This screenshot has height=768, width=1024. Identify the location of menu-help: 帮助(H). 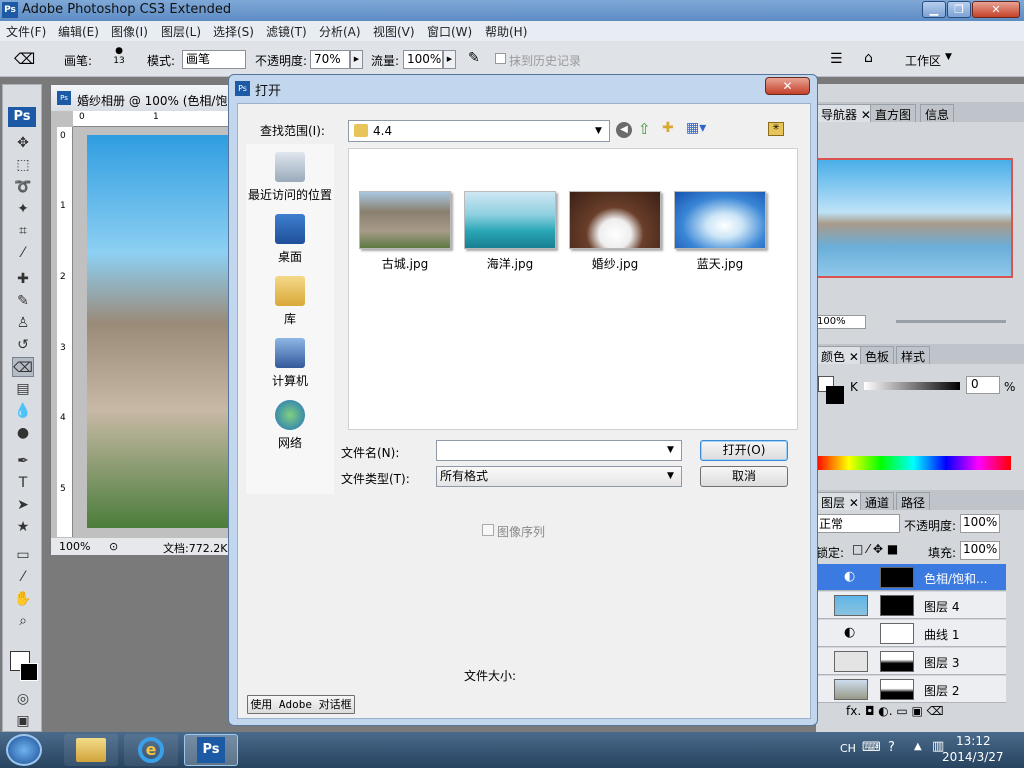
(506, 31).